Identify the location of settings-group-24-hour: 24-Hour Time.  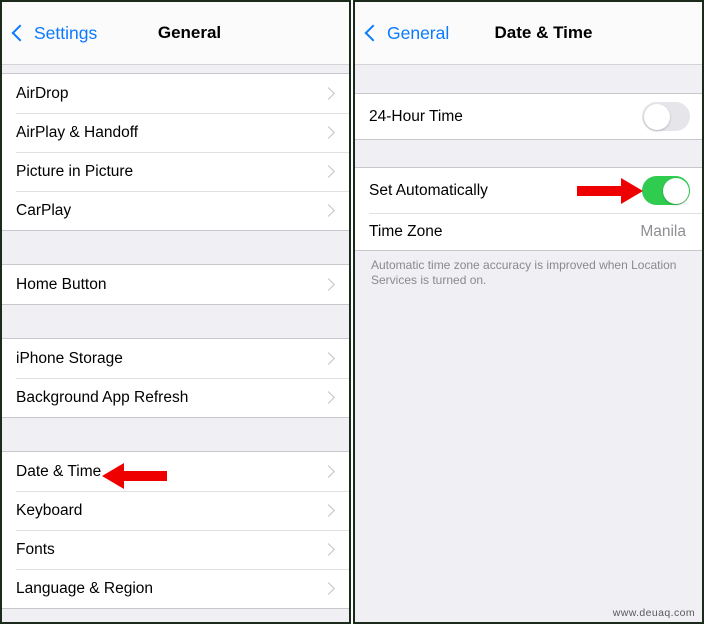
(528, 116).